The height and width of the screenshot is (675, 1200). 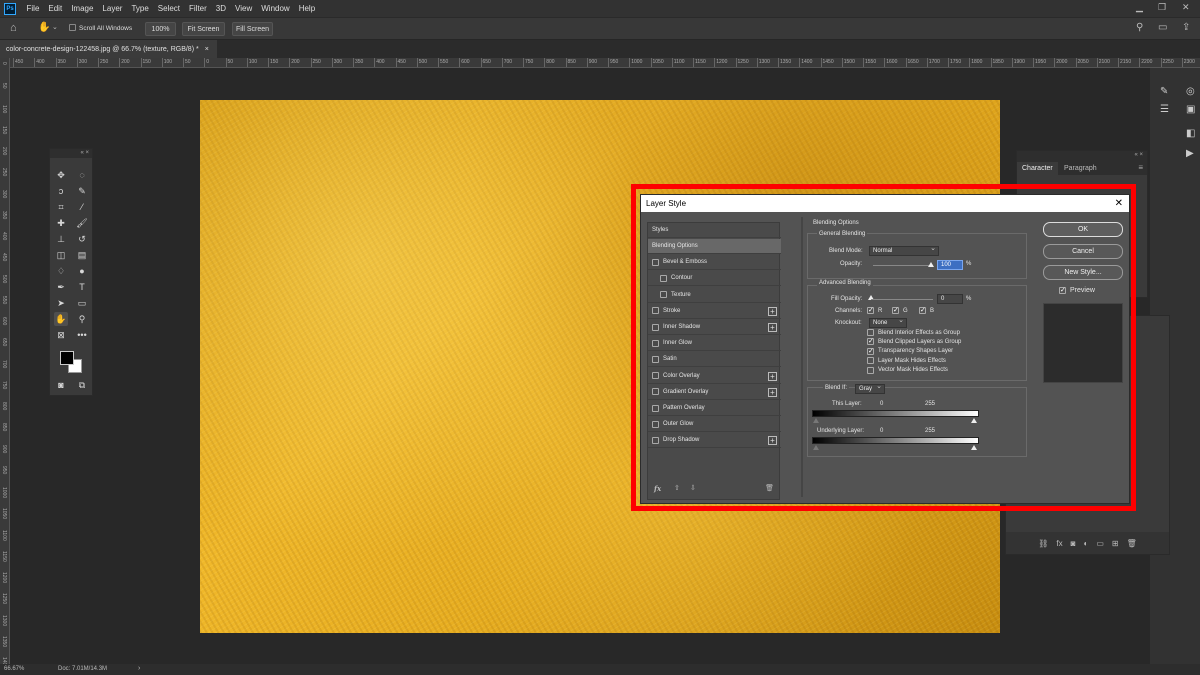 What do you see at coordinates (61, 287) in the screenshot?
I see `pen-tool-icon: ✒` at bounding box center [61, 287].